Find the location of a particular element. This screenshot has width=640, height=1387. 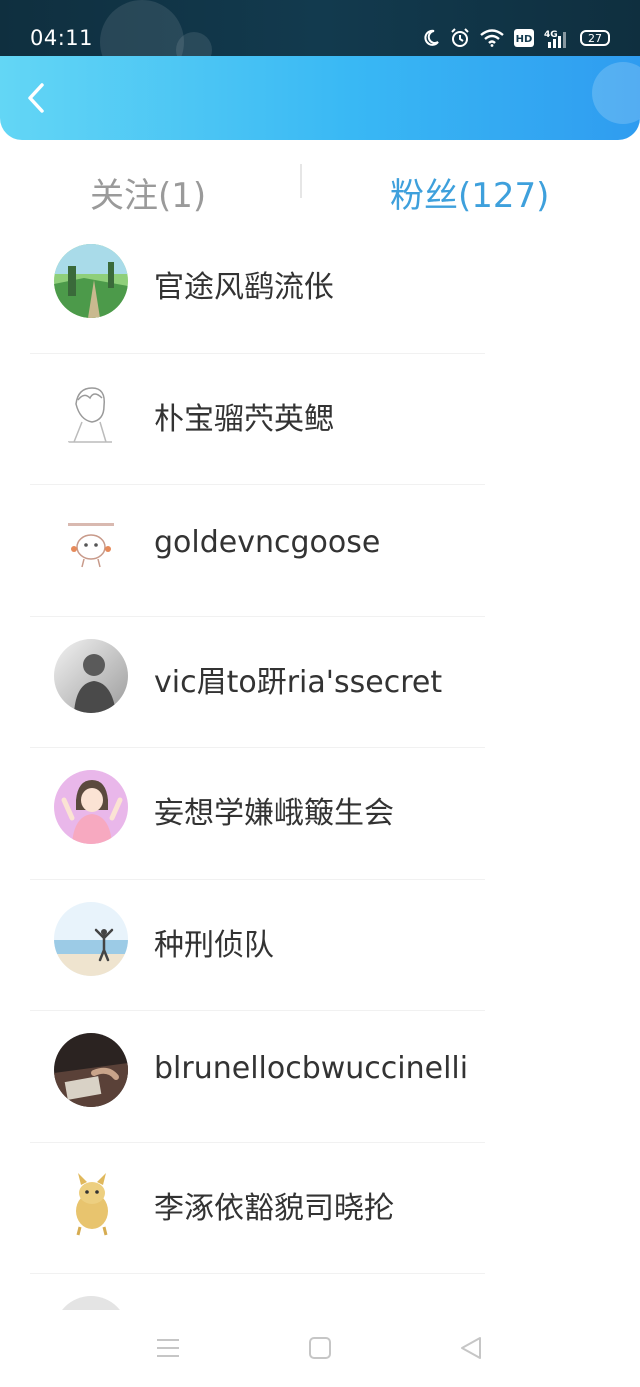

follow-tabs: 关注(1) 粉丝(127) is located at coordinates (320, 181).